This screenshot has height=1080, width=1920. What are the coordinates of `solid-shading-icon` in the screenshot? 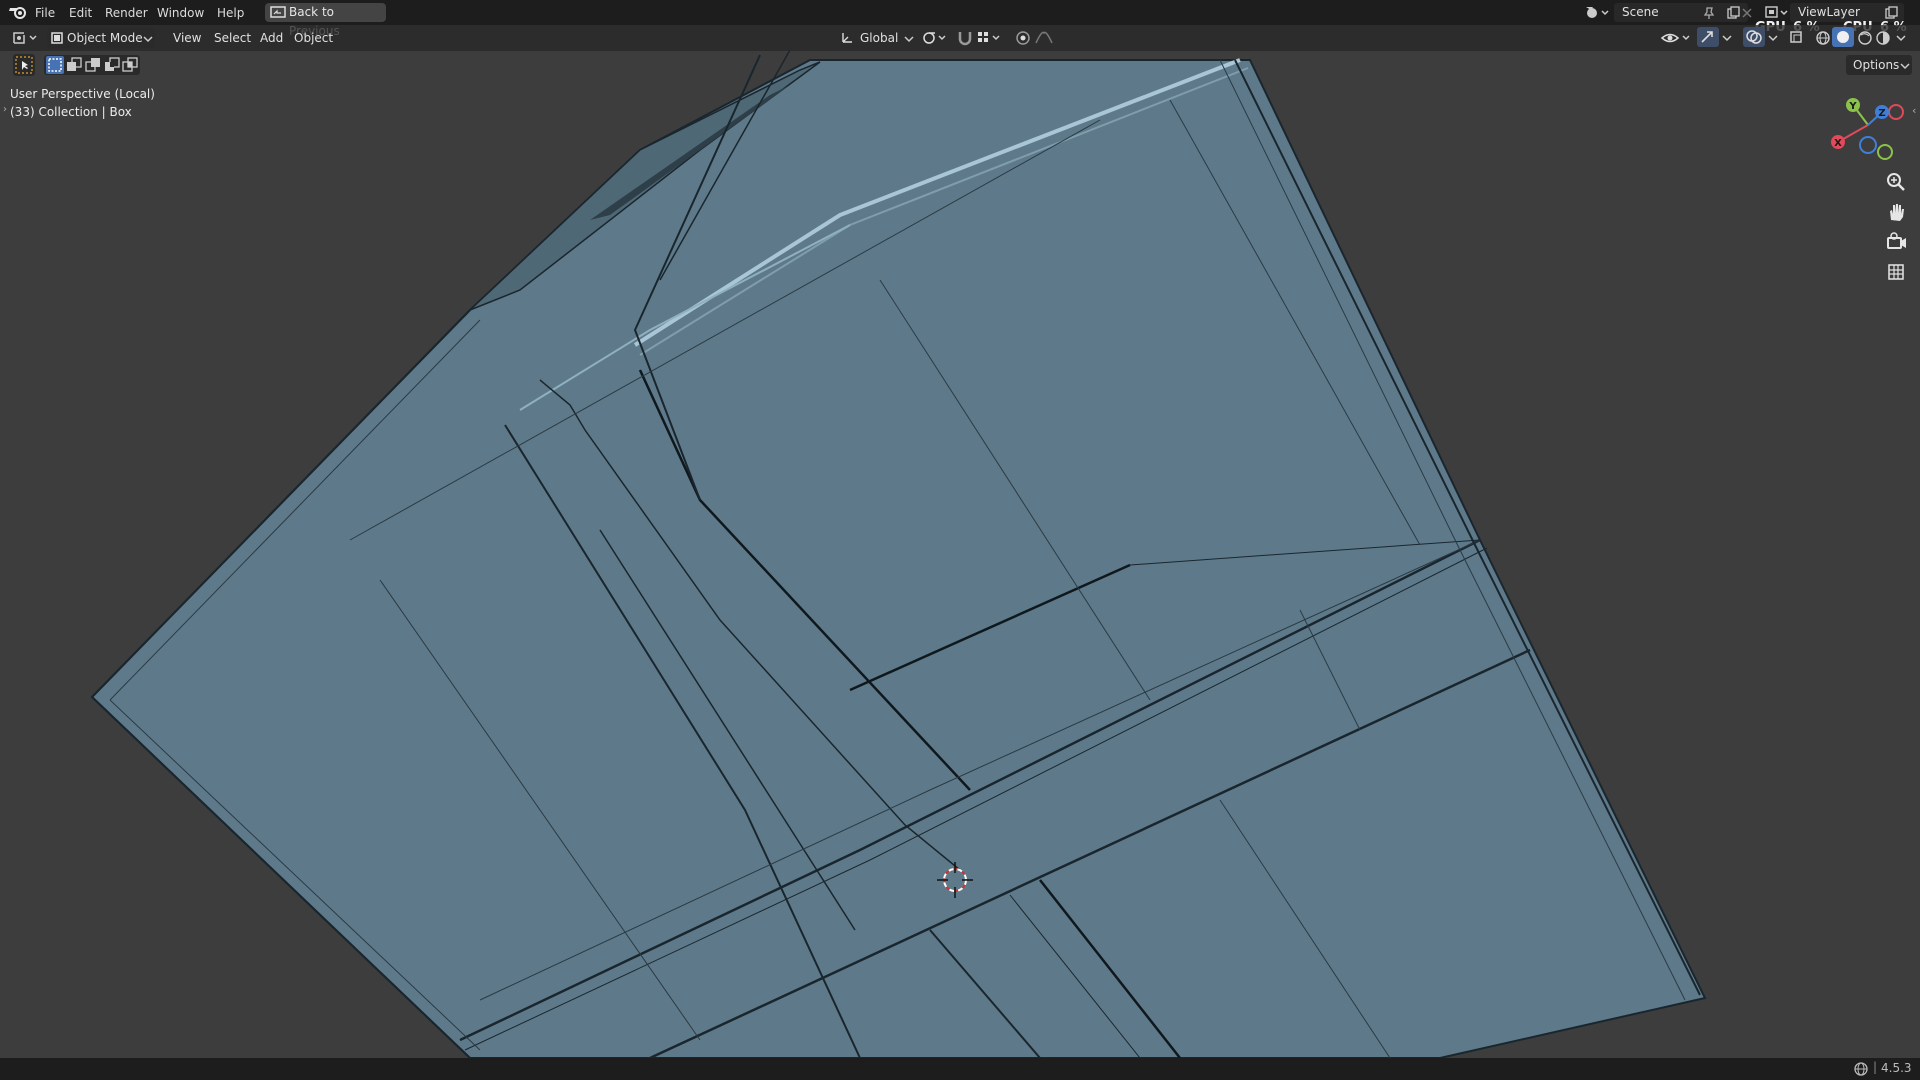 It's located at (1843, 37).